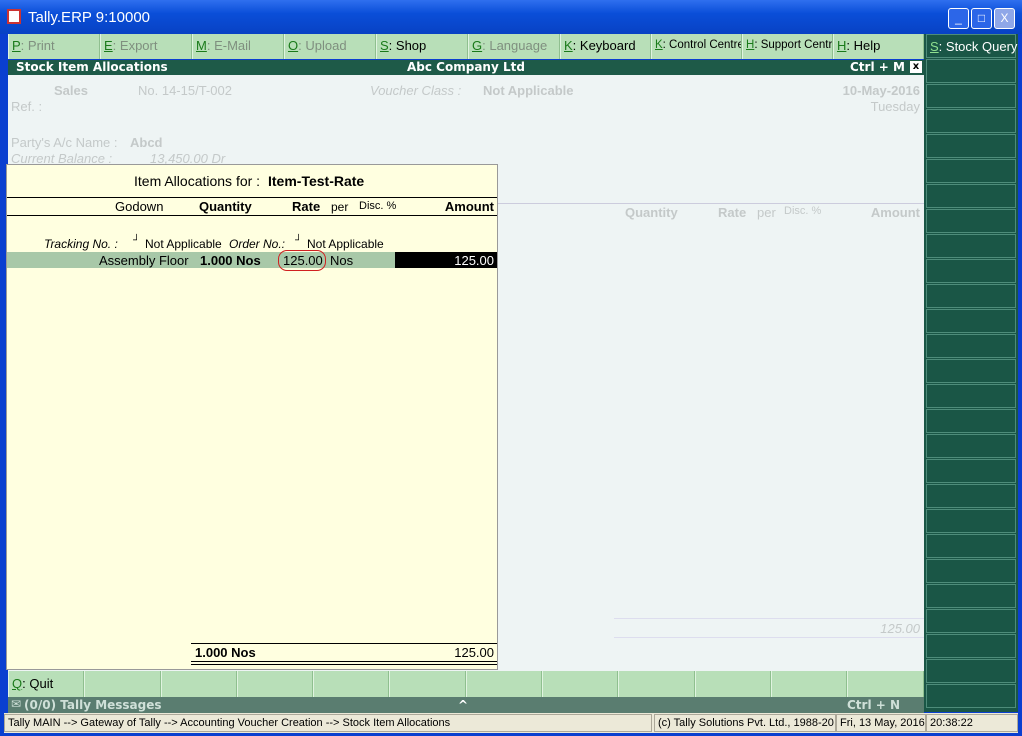 This screenshot has width=1022, height=736. What do you see at coordinates (605, 46) in the screenshot?
I see `menu-item-keyboard: K: Keyboard` at bounding box center [605, 46].